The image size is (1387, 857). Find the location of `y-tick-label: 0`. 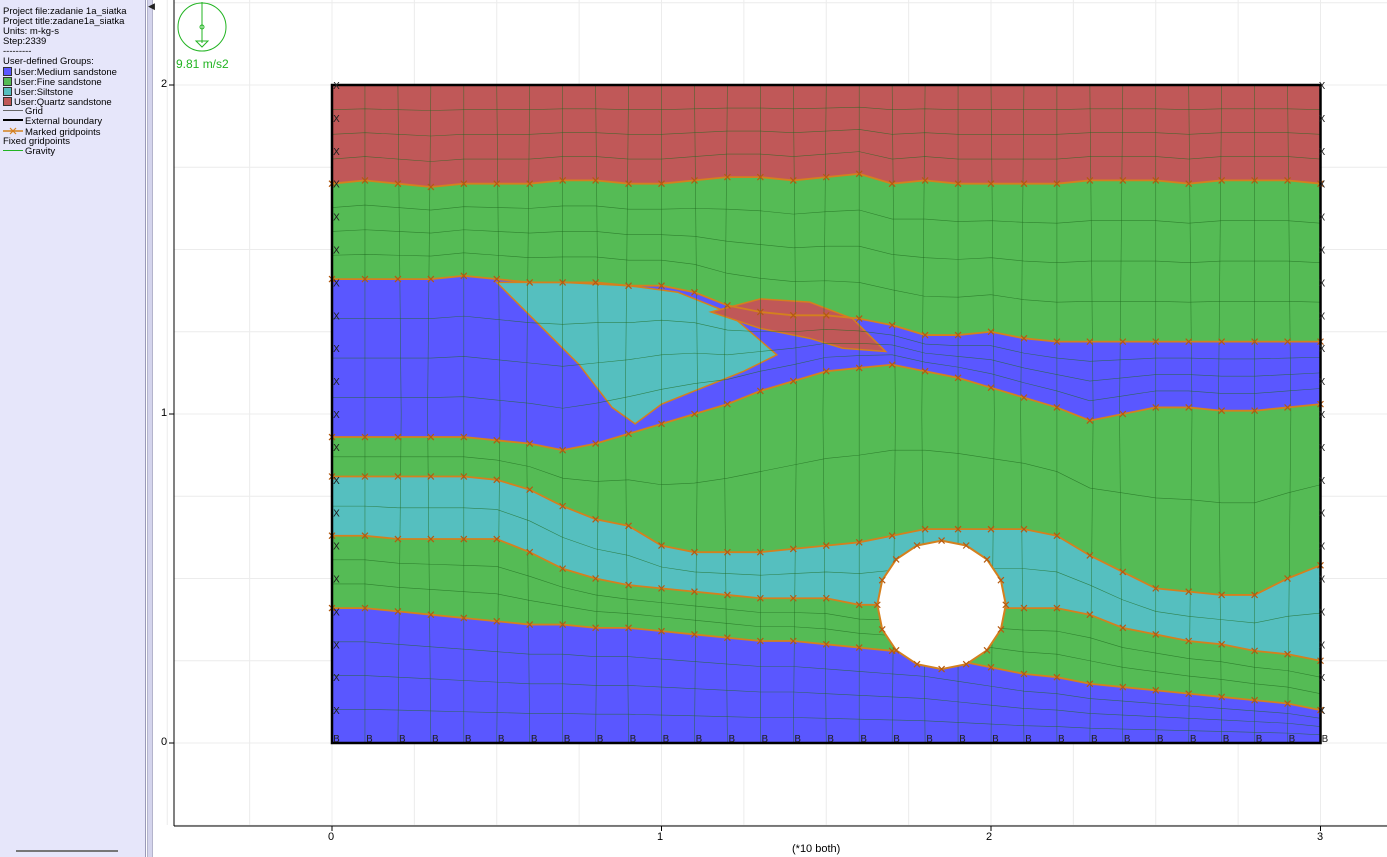

y-tick-label: 0 is located at coordinates (164, 742).